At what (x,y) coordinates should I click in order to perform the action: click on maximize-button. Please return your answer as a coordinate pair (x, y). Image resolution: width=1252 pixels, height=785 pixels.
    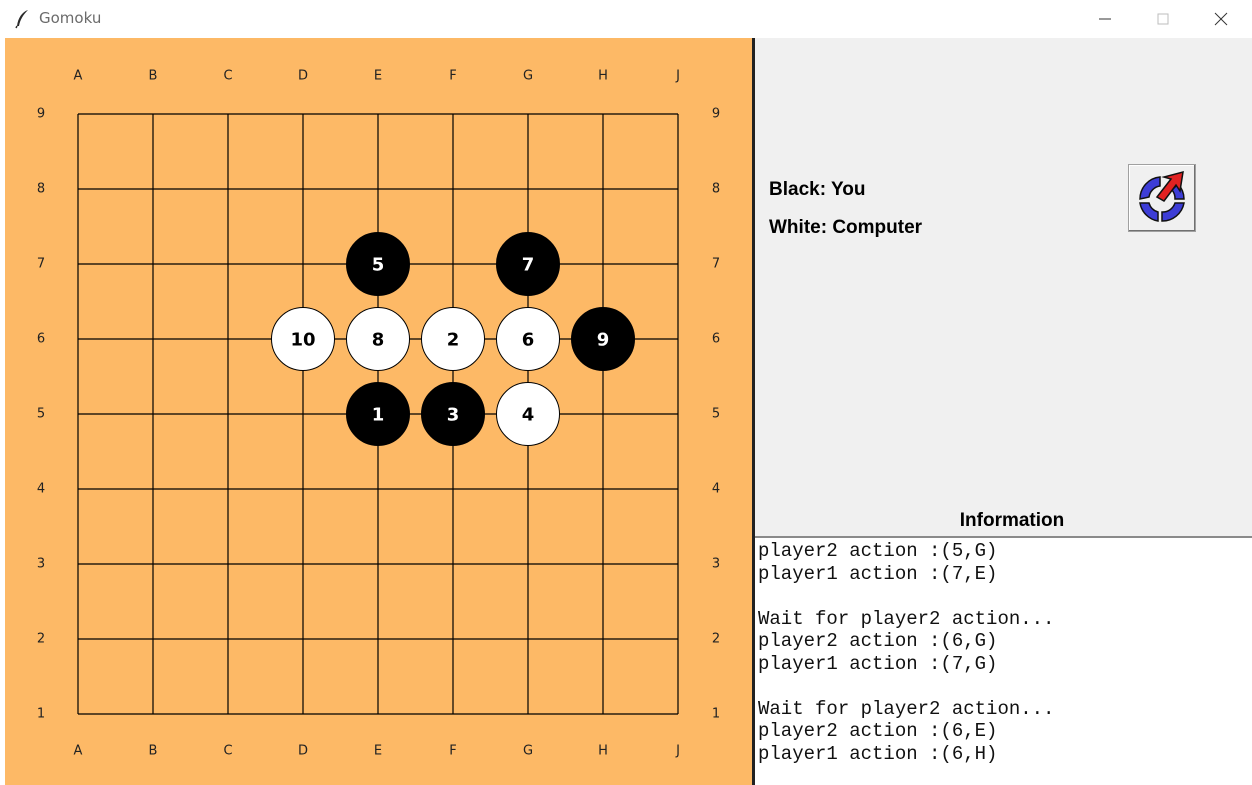
    Looking at the image, I should click on (1163, 19).